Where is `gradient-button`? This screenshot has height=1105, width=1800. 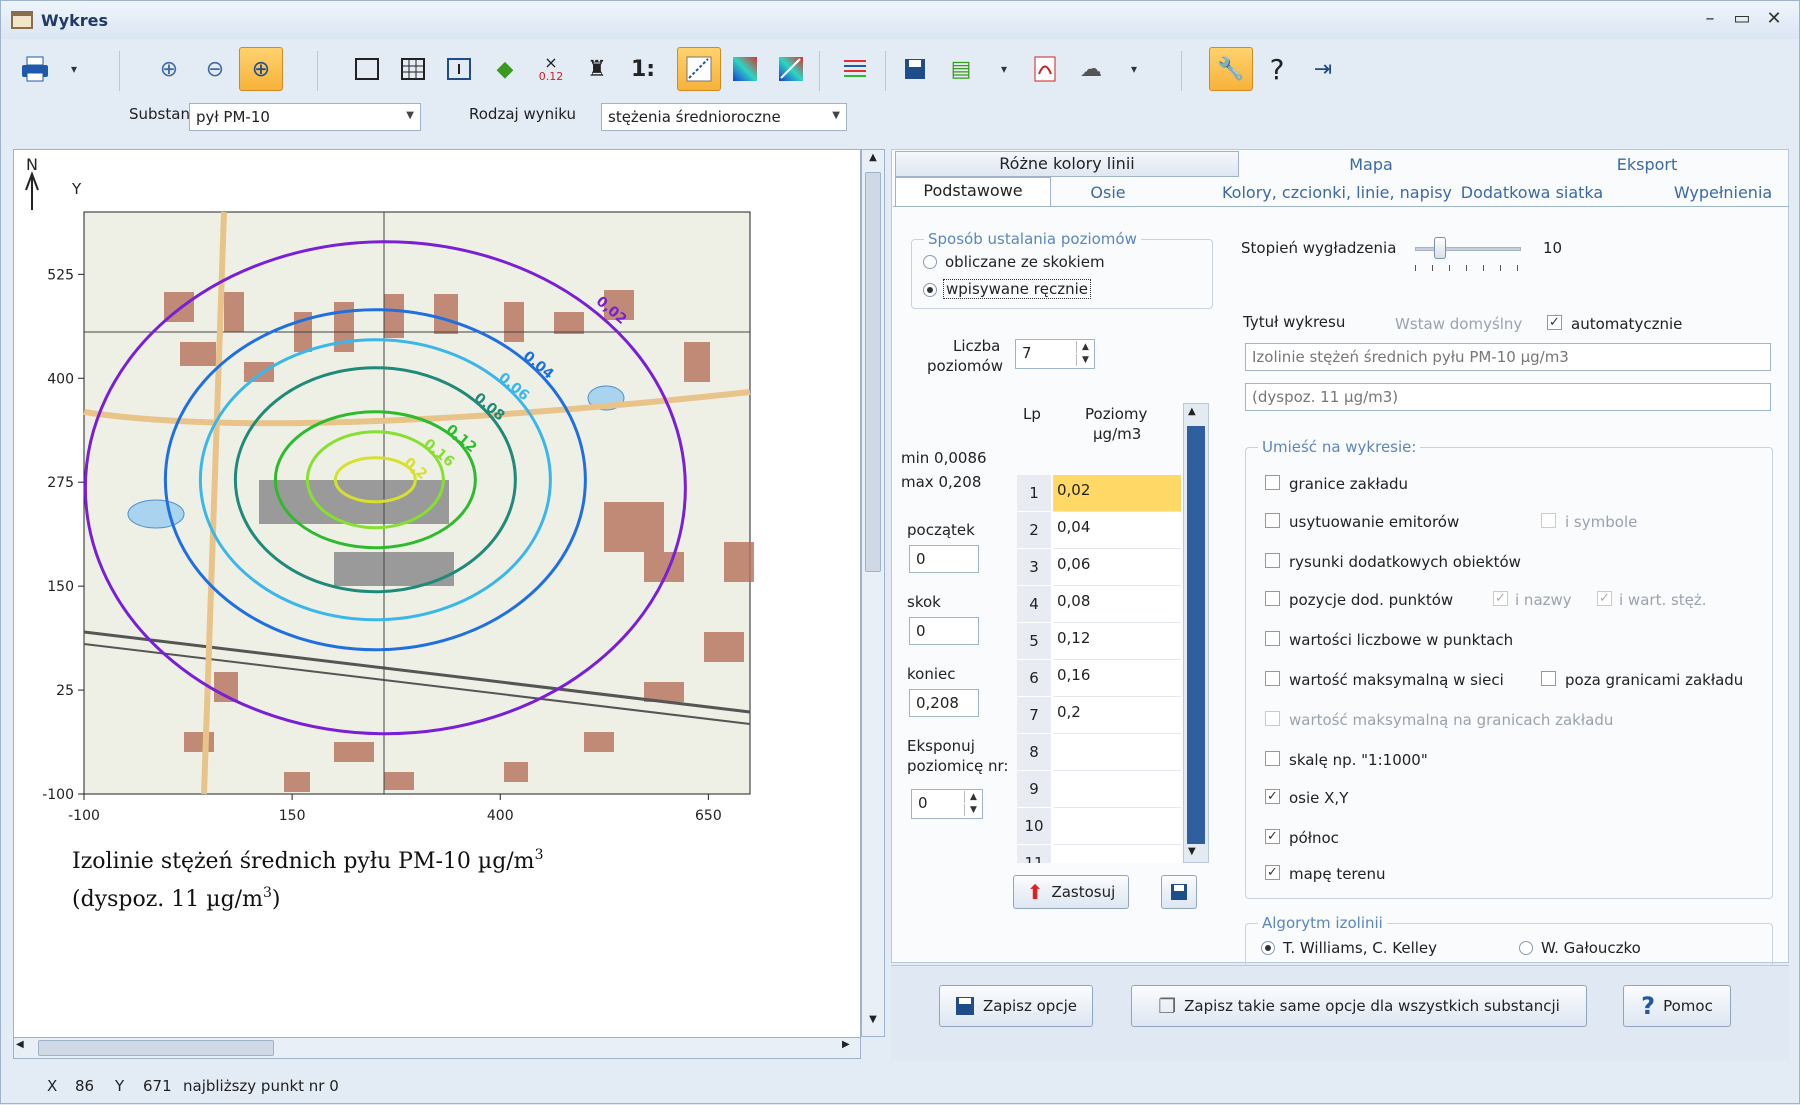 gradient-button is located at coordinates (745, 69).